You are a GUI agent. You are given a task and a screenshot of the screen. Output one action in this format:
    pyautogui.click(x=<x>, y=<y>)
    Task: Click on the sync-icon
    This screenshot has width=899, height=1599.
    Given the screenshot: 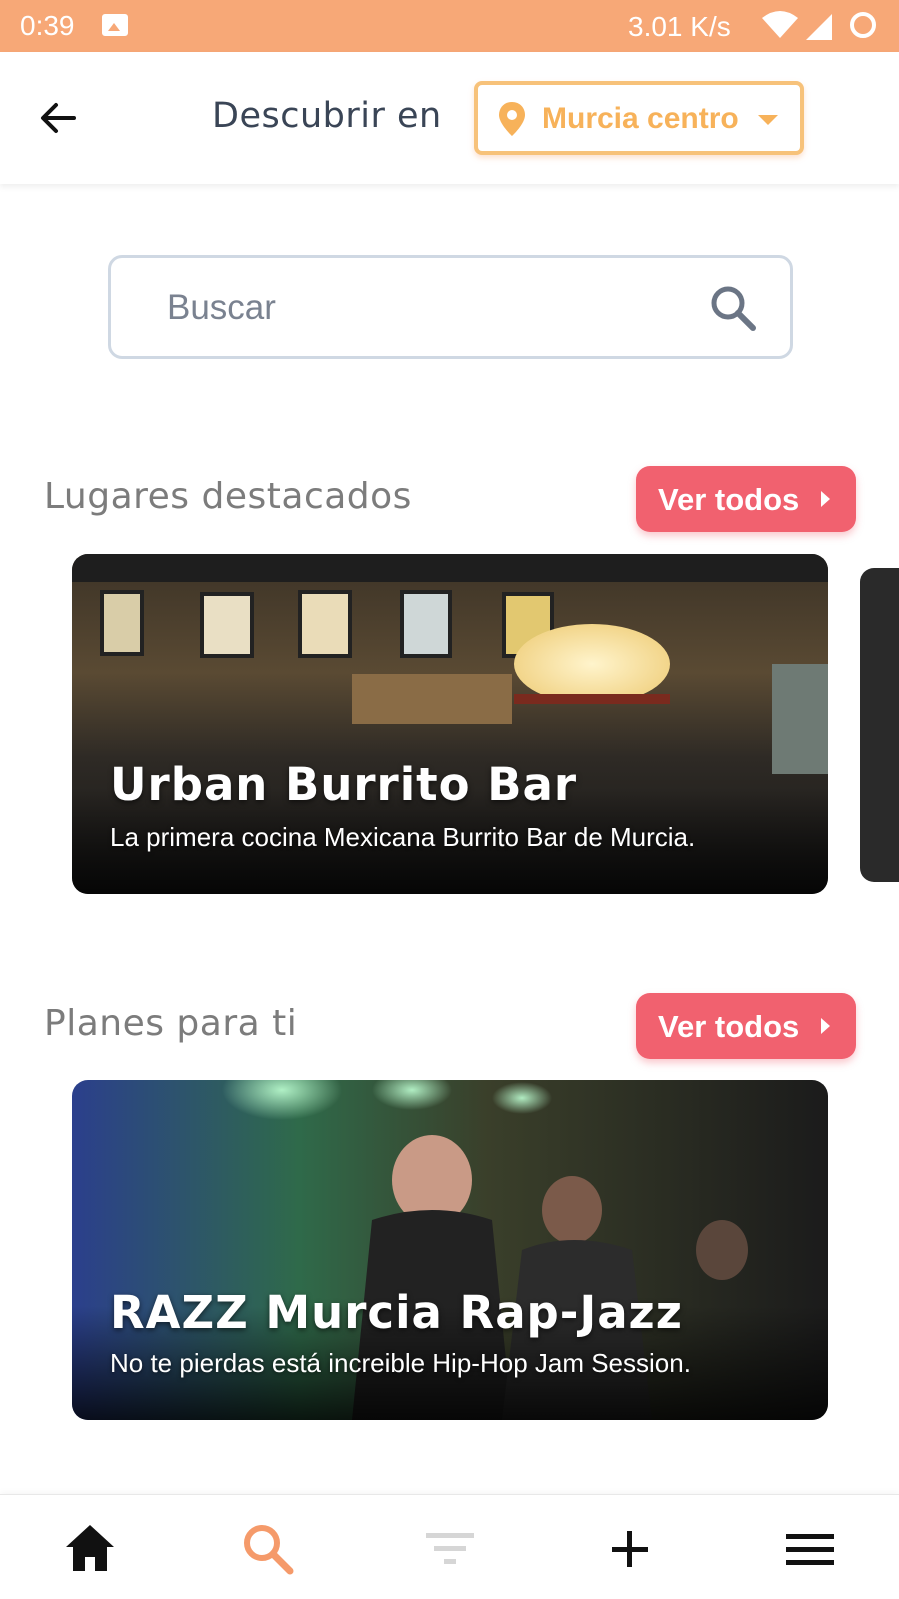 What is the action you would take?
    pyautogui.click(x=863, y=25)
    